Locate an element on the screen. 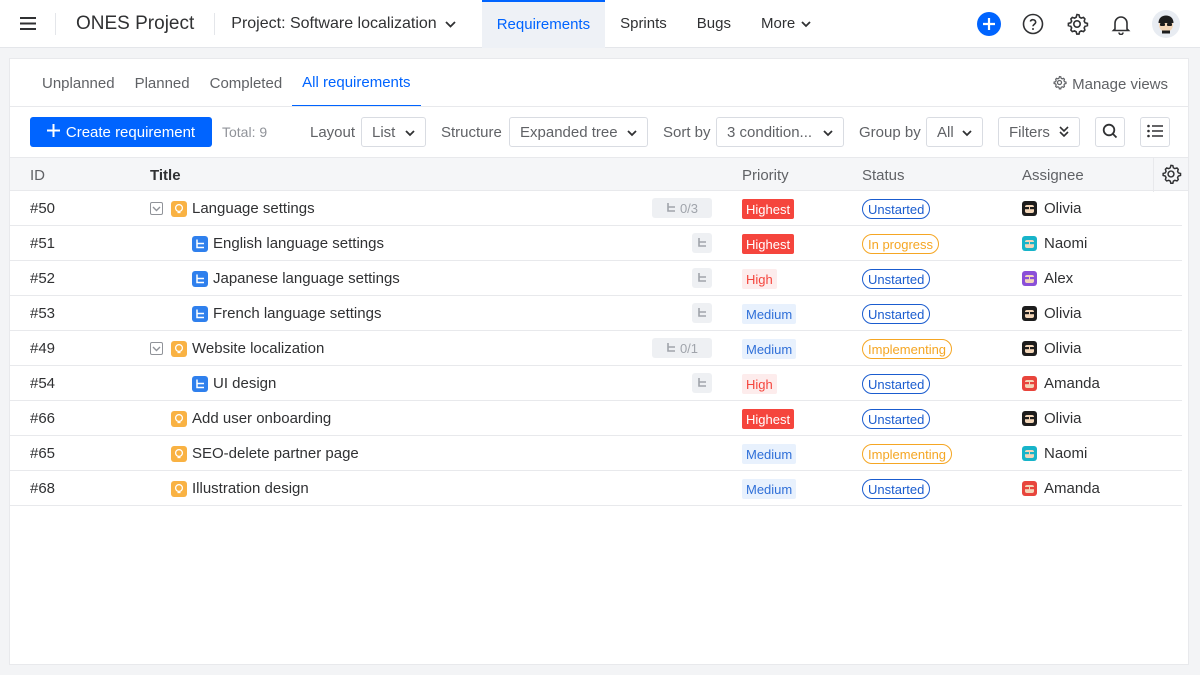 This screenshot has width=1200, height=675. status-badge: In progress is located at coordinates (901, 244).